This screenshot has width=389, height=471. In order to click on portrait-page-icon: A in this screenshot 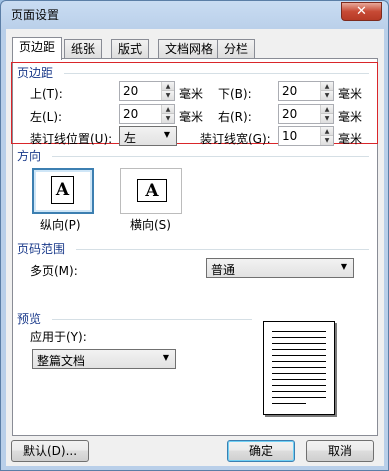, I will do `click(62, 190)`.